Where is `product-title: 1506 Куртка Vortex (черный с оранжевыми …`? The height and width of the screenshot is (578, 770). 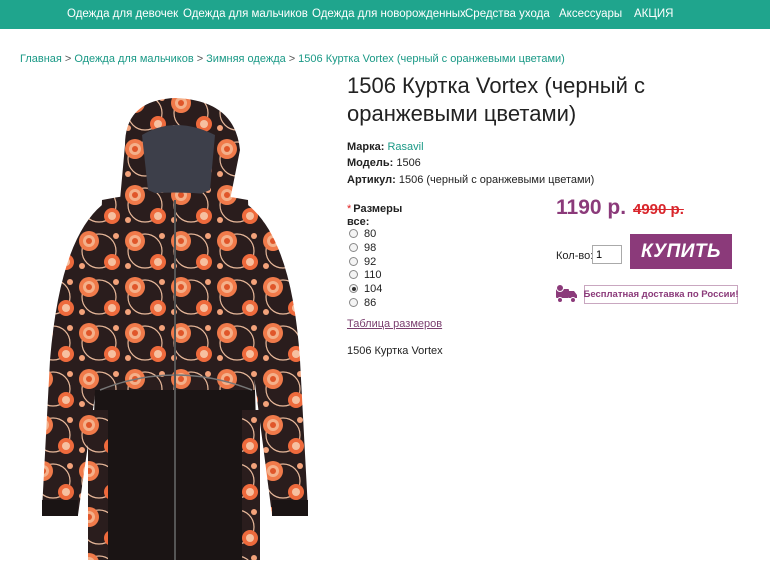 product-title: 1506 Куртка Vortex (черный с оранжевыми … is located at coordinates (496, 99).